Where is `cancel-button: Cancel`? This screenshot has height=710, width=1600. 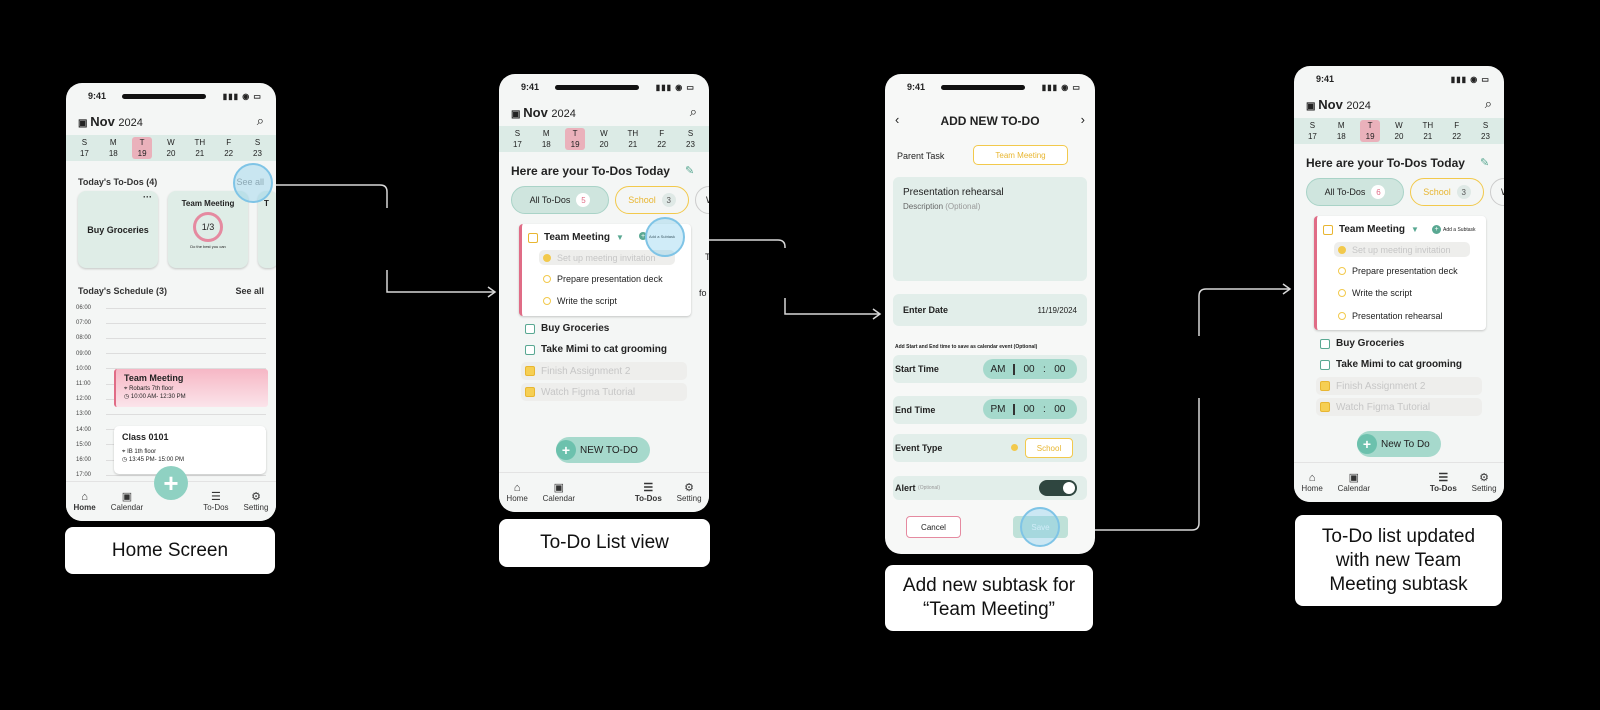 cancel-button: Cancel is located at coordinates (933, 527).